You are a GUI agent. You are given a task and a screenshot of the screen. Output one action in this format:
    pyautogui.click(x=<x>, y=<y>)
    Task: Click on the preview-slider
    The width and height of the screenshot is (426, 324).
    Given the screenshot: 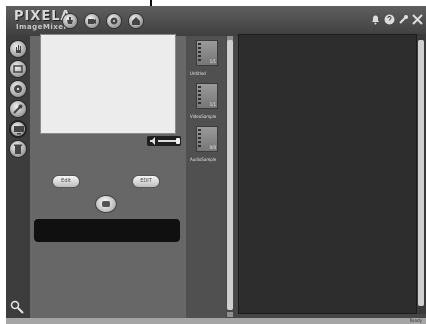 What is the action you would take?
    pyautogui.click(x=164, y=141)
    